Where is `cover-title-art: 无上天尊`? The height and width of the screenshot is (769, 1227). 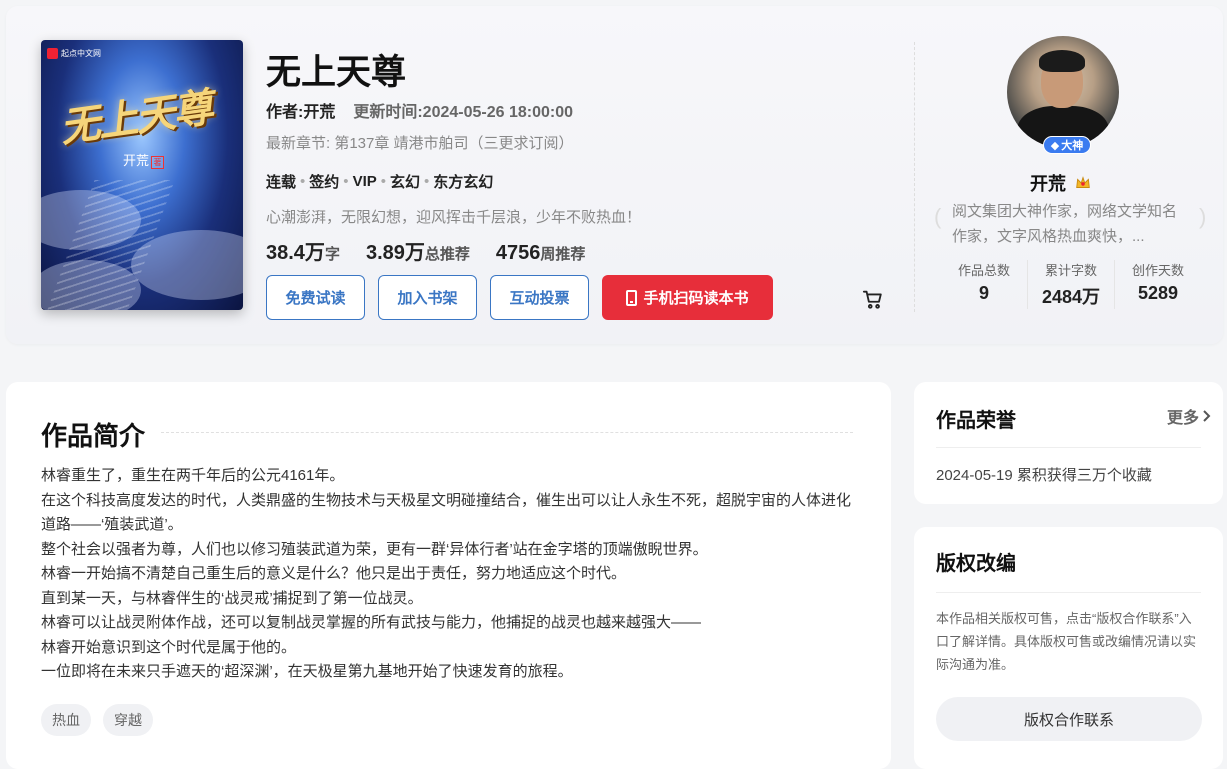 cover-title-art: 无上天尊 is located at coordinates (136, 117).